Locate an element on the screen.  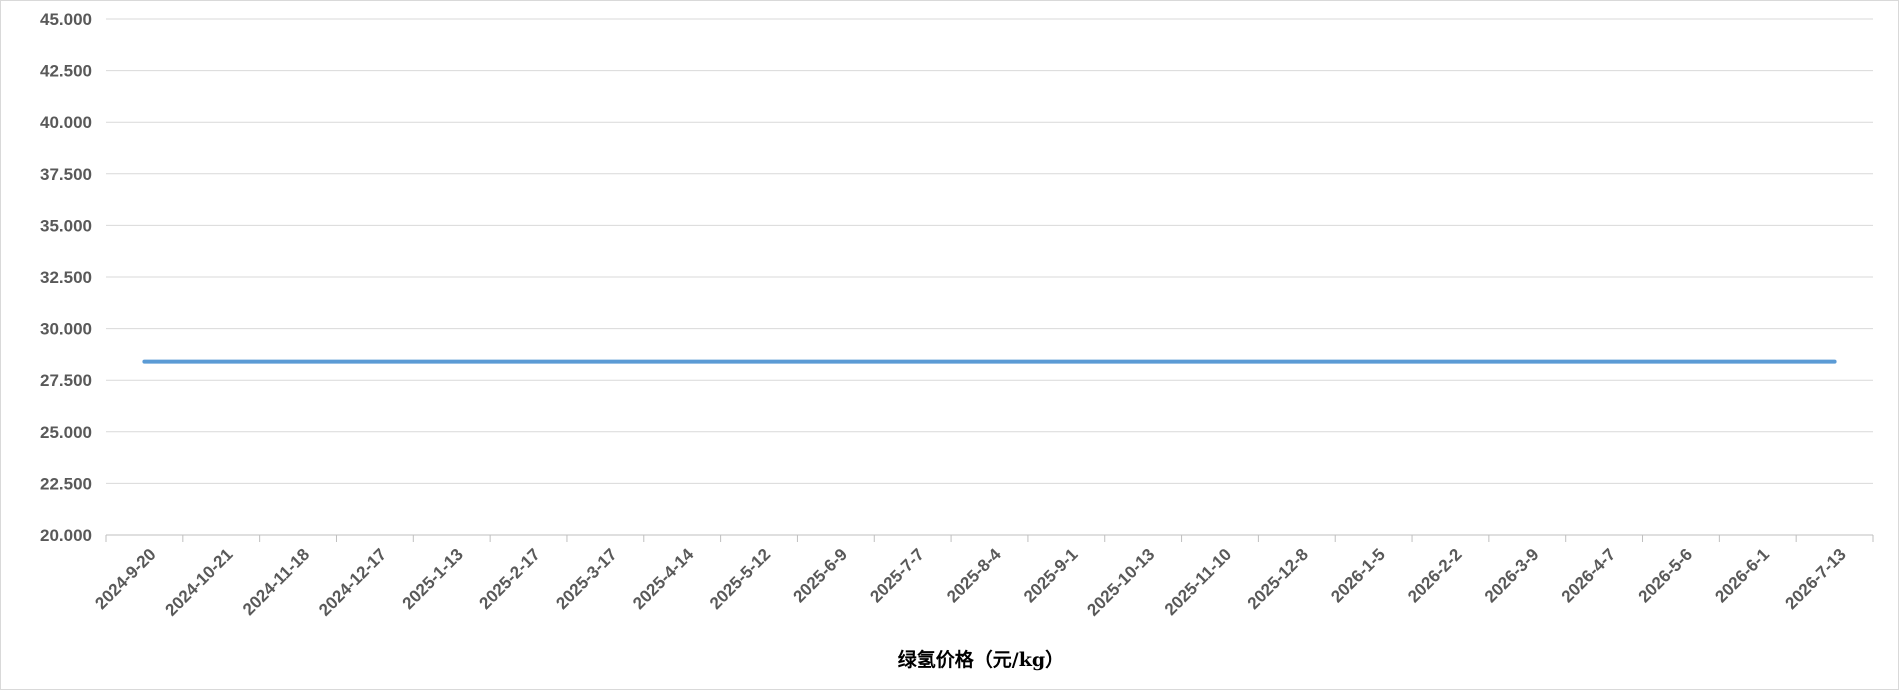
y-tick-label: 30.000 is located at coordinates (66, 329).